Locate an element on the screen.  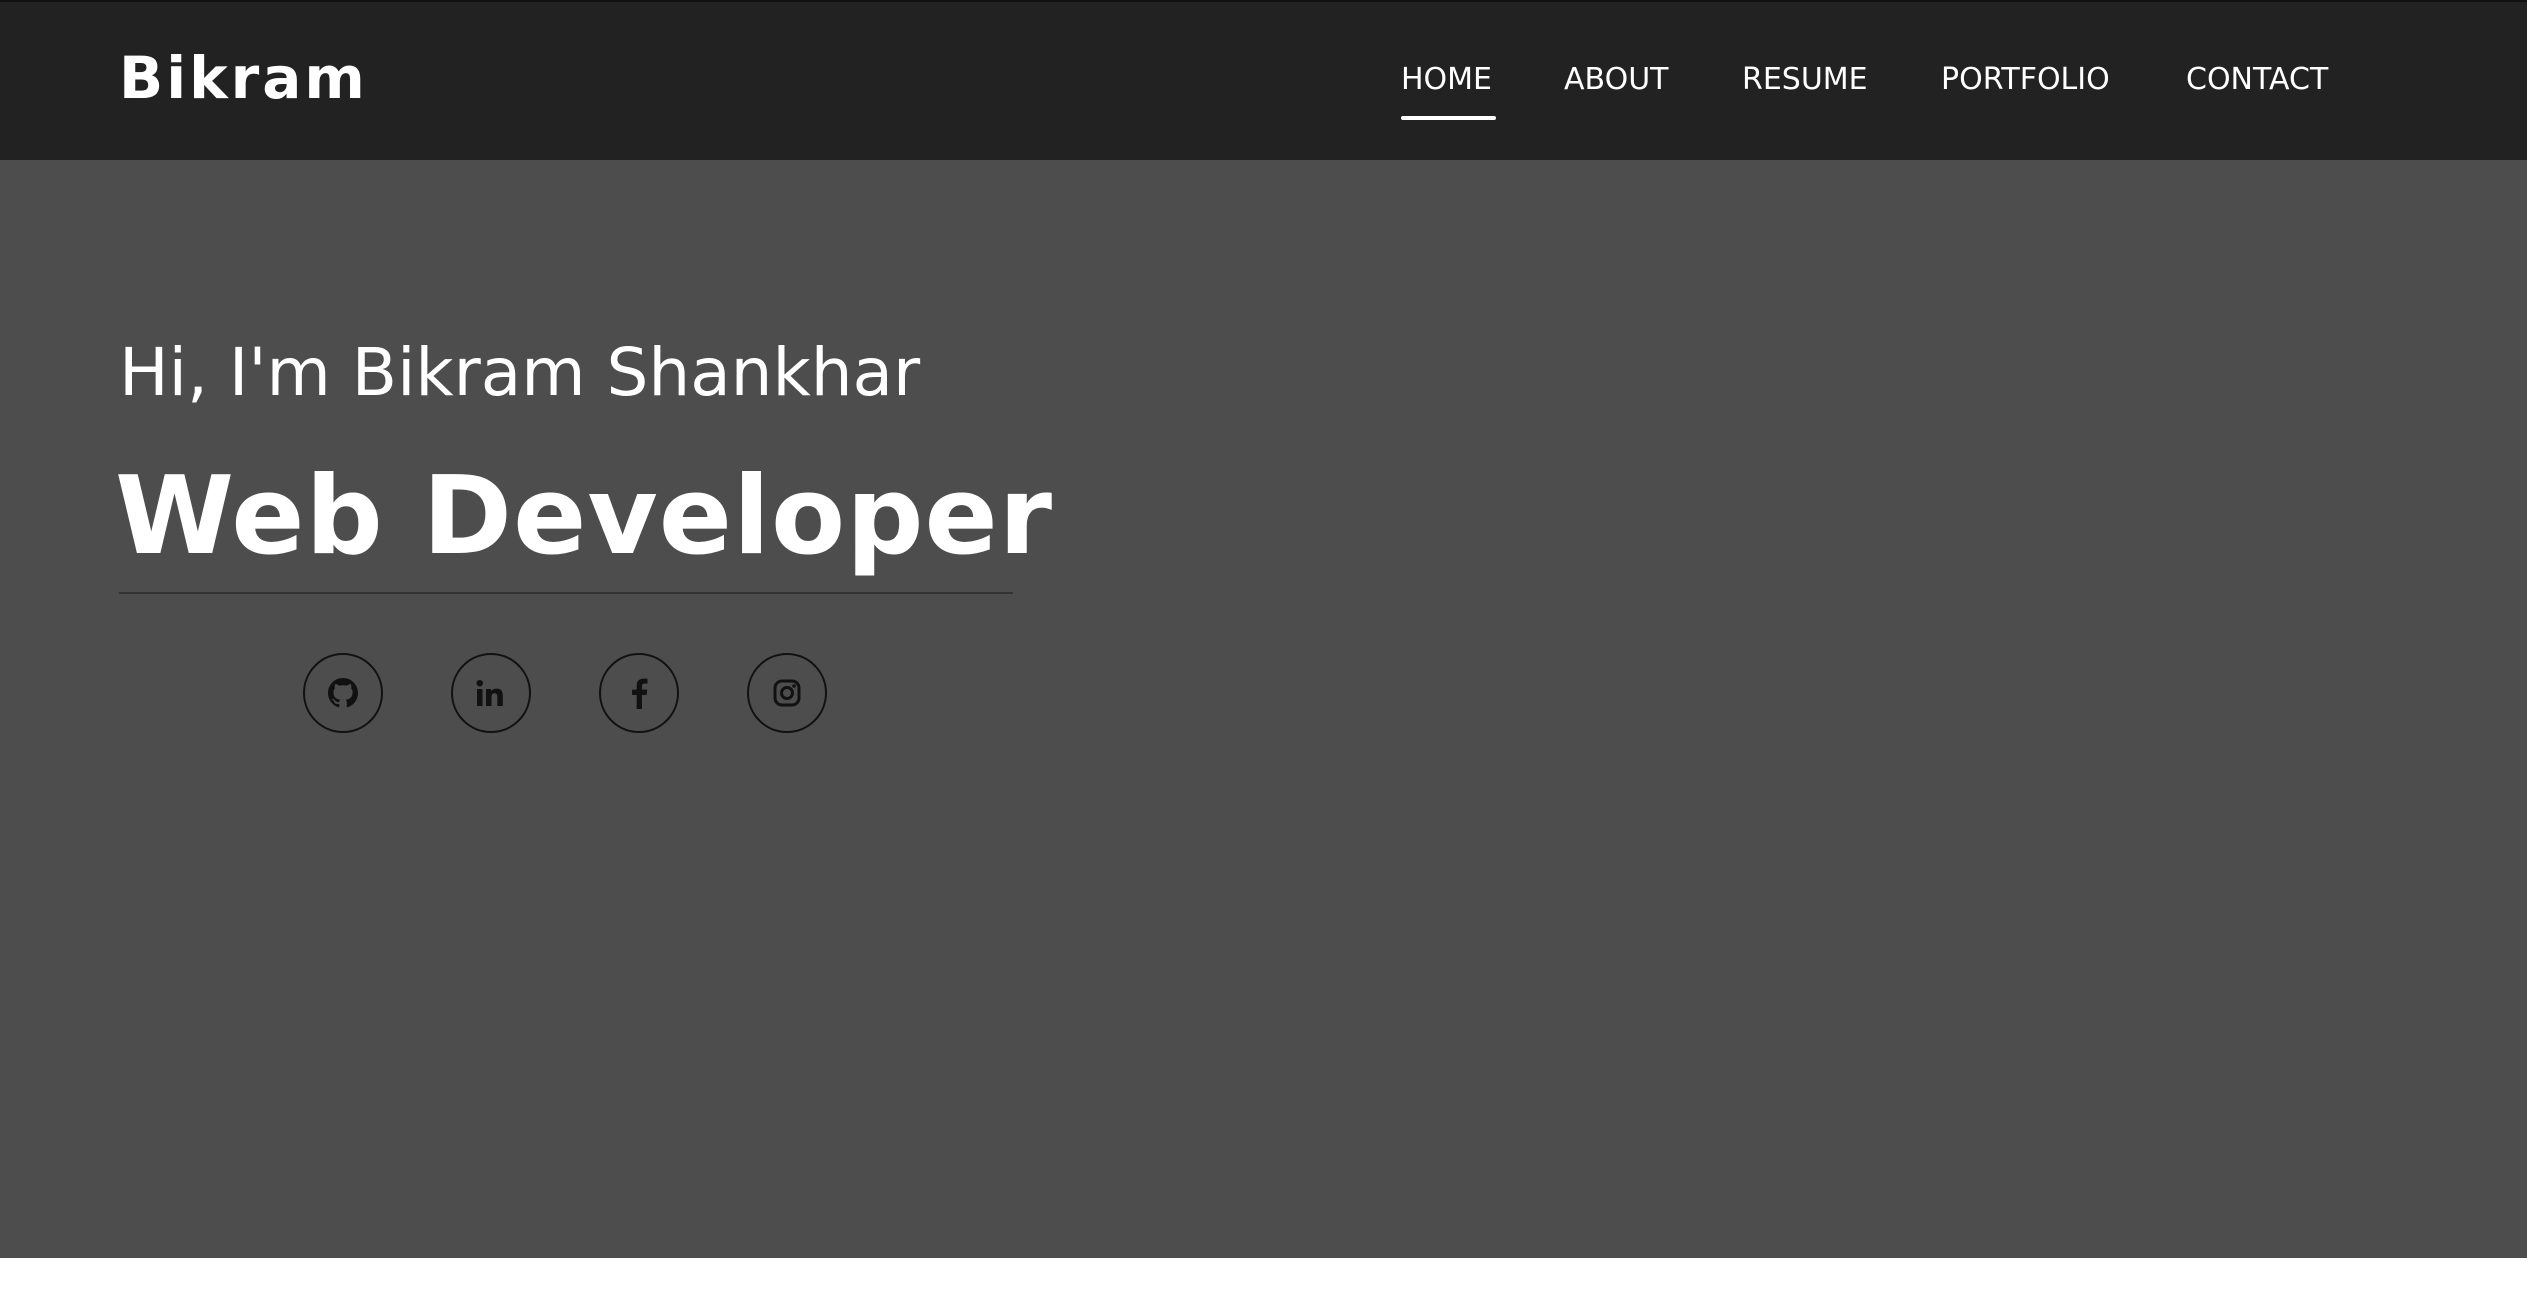
hero-greeting: Hi, I'm Bikram Shankhar is located at coordinates (520, 372).